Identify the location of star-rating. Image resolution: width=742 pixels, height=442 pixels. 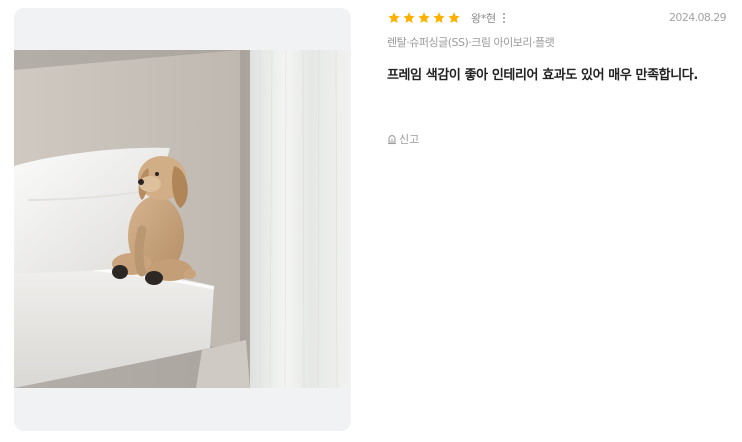
(424, 18).